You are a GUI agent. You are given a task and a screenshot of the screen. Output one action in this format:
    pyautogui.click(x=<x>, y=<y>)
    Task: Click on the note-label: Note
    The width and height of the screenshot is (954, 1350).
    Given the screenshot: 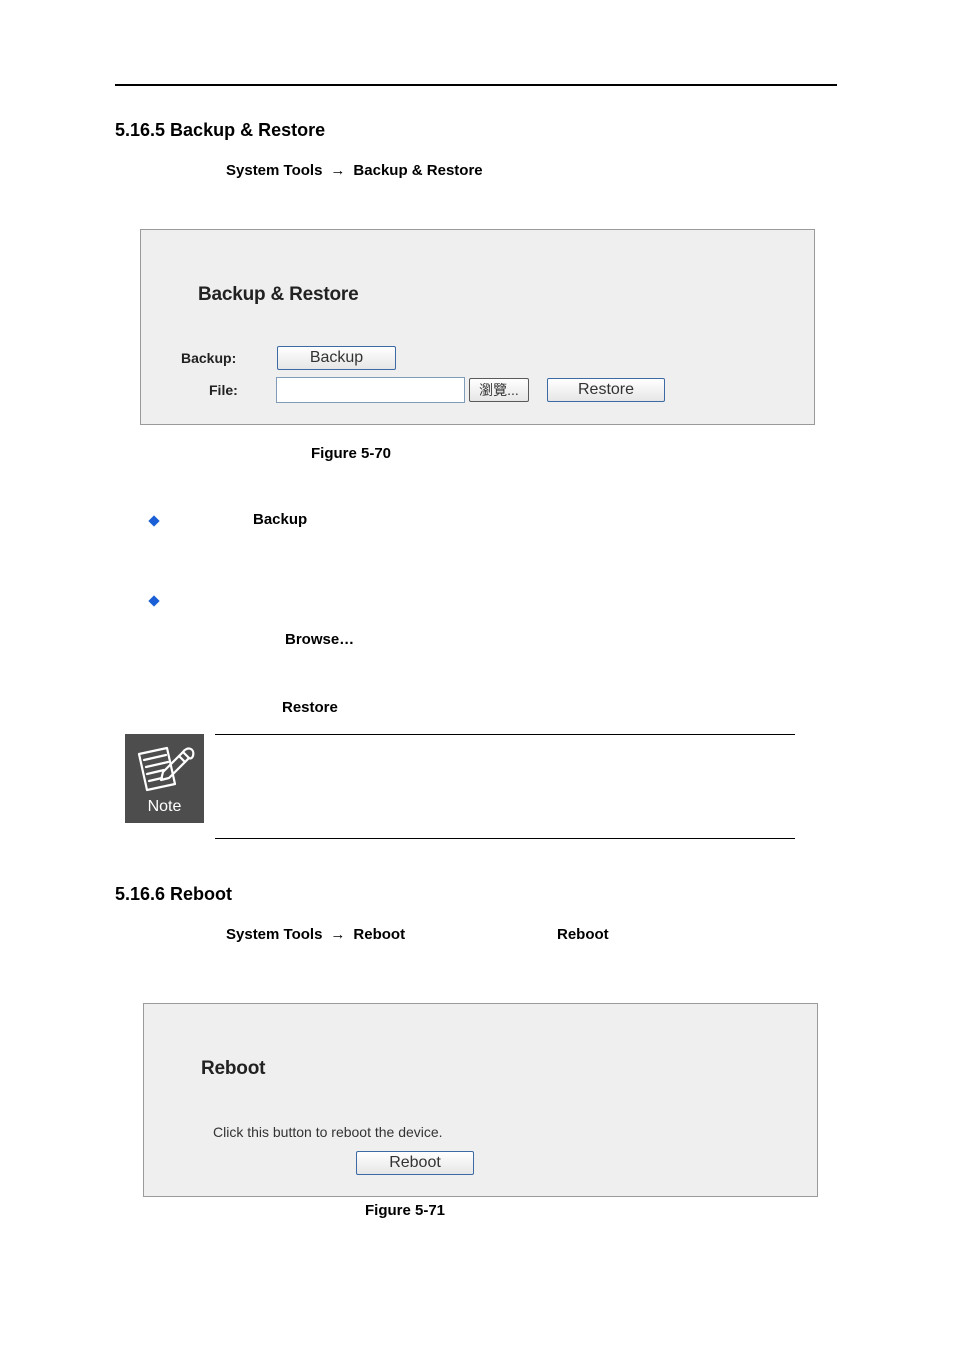 What is the action you would take?
    pyautogui.click(x=164, y=806)
    